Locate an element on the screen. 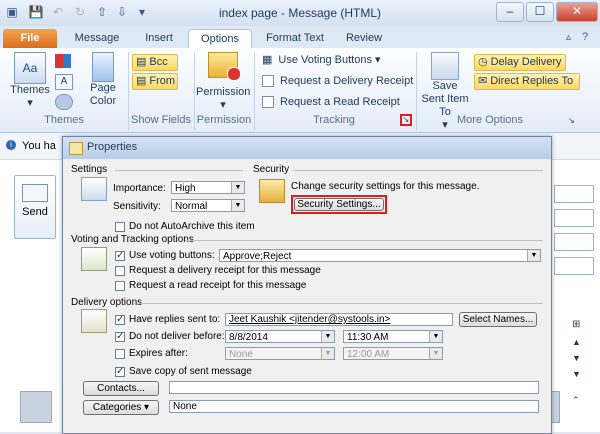  avatar is located at coordinates (36, 407).